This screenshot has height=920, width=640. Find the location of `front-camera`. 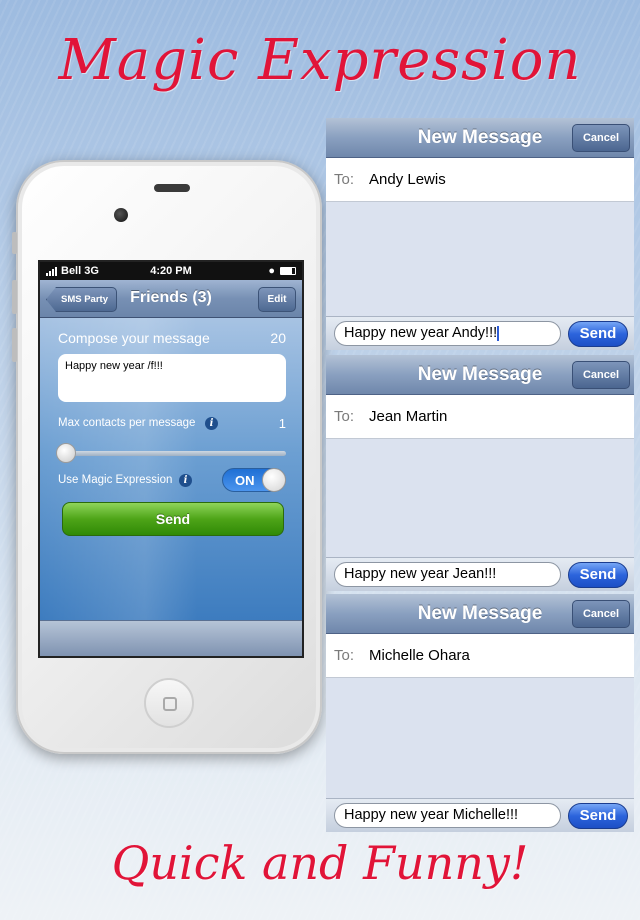

front-camera is located at coordinates (121, 215).